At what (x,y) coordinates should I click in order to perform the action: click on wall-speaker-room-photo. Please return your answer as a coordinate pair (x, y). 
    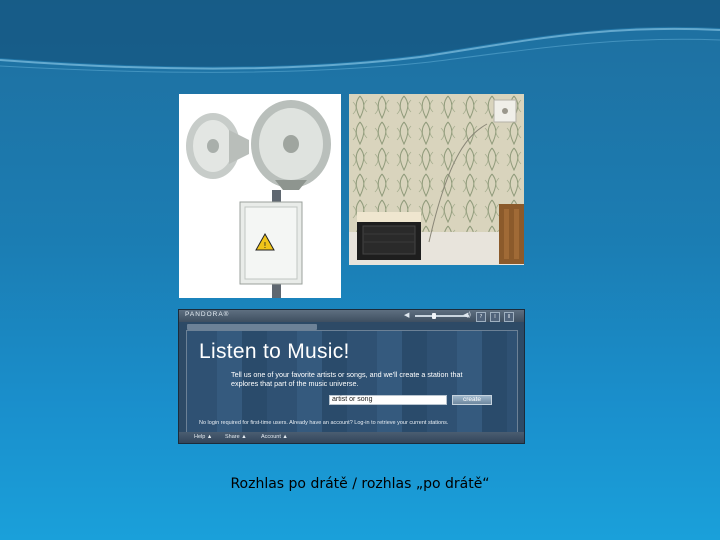
    Looking at the image, I should click on (436, 179).